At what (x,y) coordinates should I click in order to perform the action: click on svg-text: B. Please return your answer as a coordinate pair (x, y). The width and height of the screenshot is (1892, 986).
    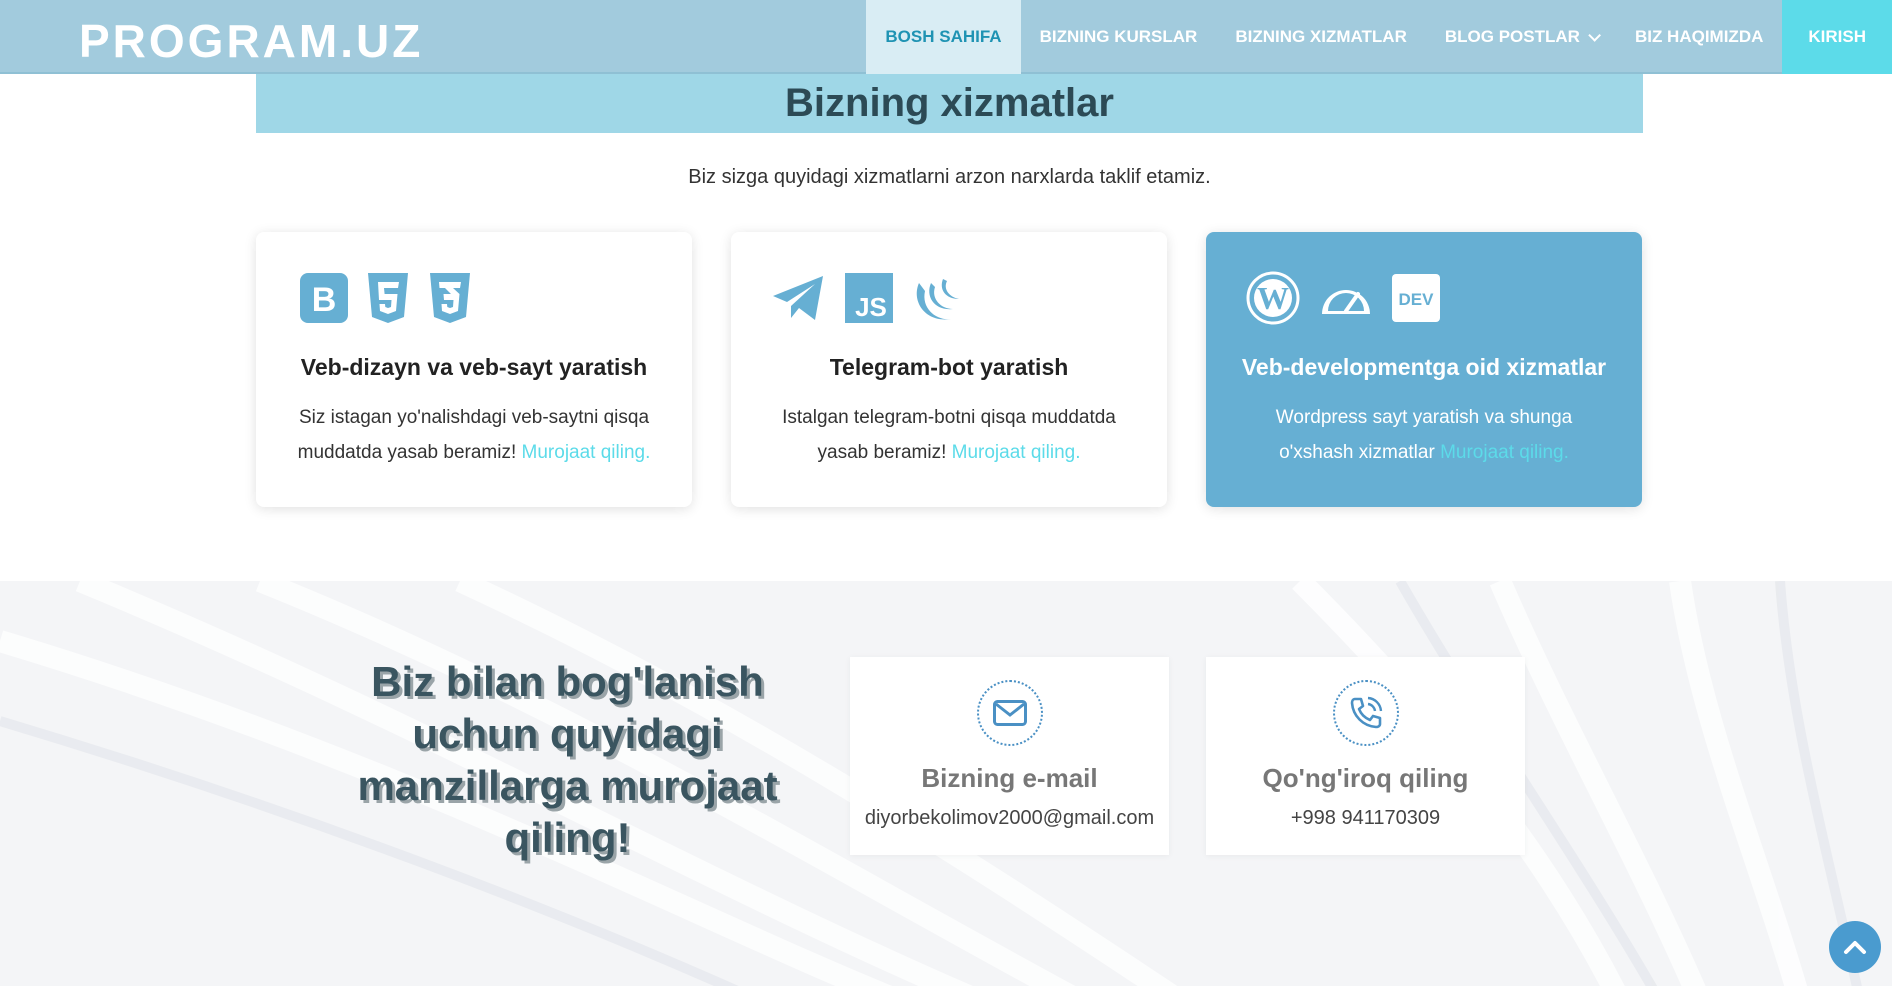
    Looking at the image, I should click on (324, 300).